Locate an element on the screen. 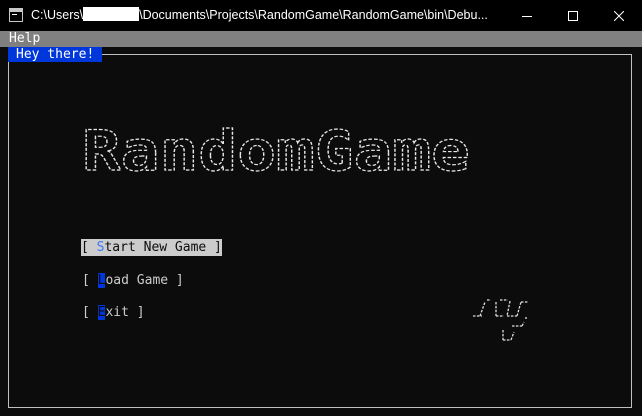 Image resolution: width=642 pixels, height=416 pixels. exit-option: [ Exit ] is located at coordinates (113, 312).